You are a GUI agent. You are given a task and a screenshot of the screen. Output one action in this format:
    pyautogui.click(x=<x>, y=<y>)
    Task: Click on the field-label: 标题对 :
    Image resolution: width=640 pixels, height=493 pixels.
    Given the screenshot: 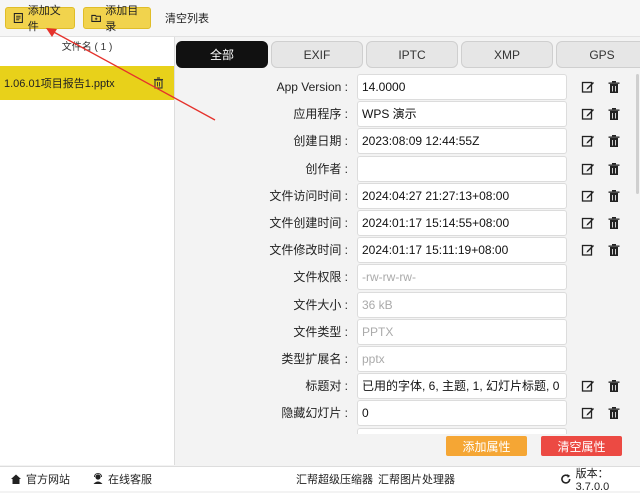 What is the action you would take?
    pyautogui.click(x=326, y=386)
    